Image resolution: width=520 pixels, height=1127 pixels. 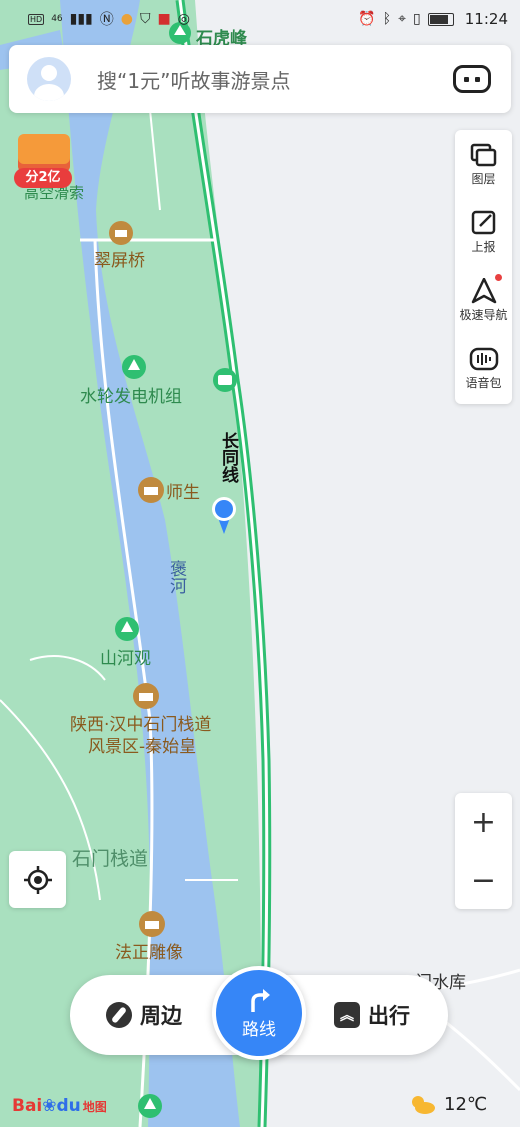 What do you see at coordinates (183, 19) in the screenshot?
I see `chat-icon: ◎` at bounding box center [183, 19].